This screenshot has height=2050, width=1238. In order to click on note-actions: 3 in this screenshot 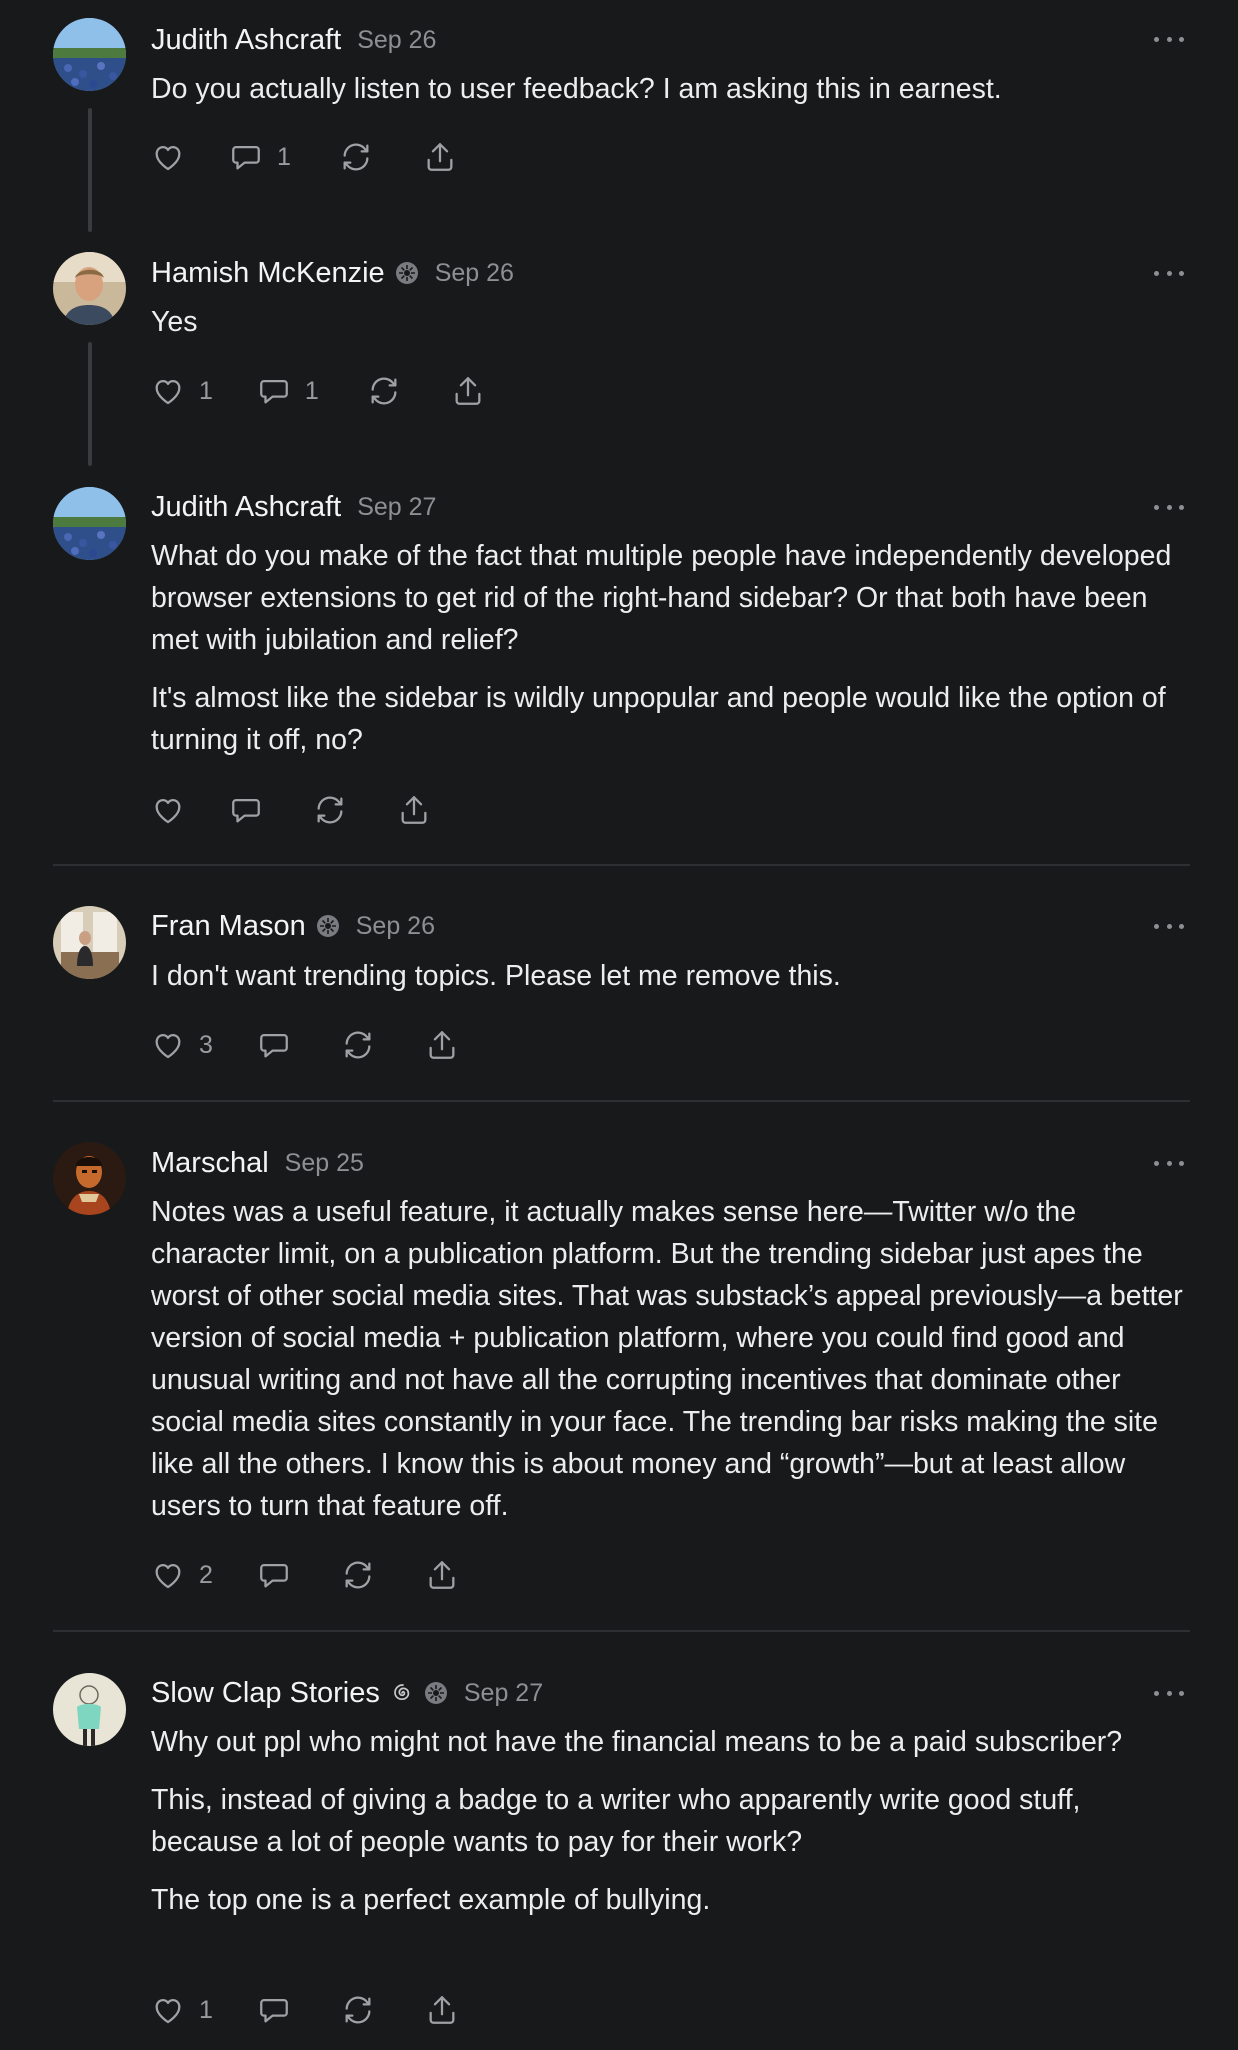, I will do `click(305, 1045)`.